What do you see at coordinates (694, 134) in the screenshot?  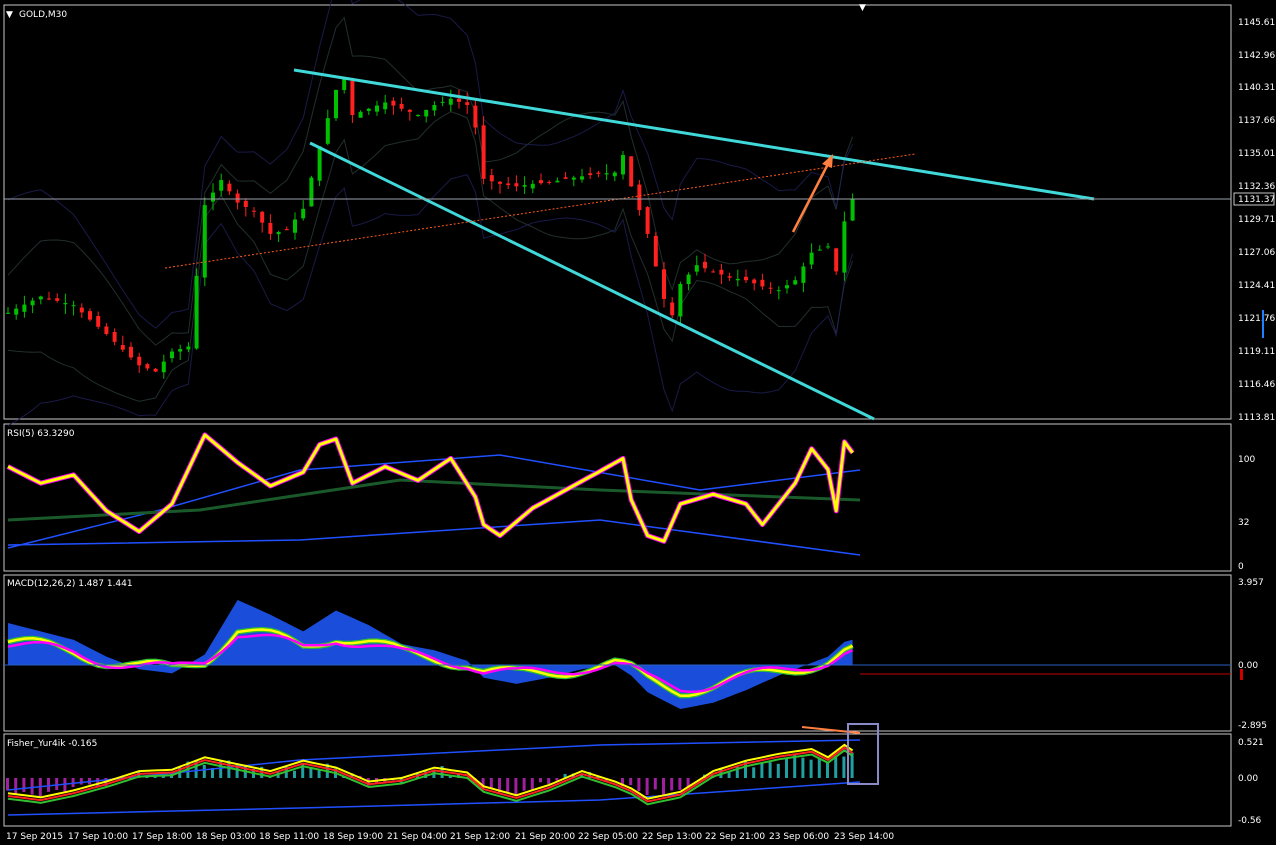 I see `upper-trendline` at bounding box center [694, 134].